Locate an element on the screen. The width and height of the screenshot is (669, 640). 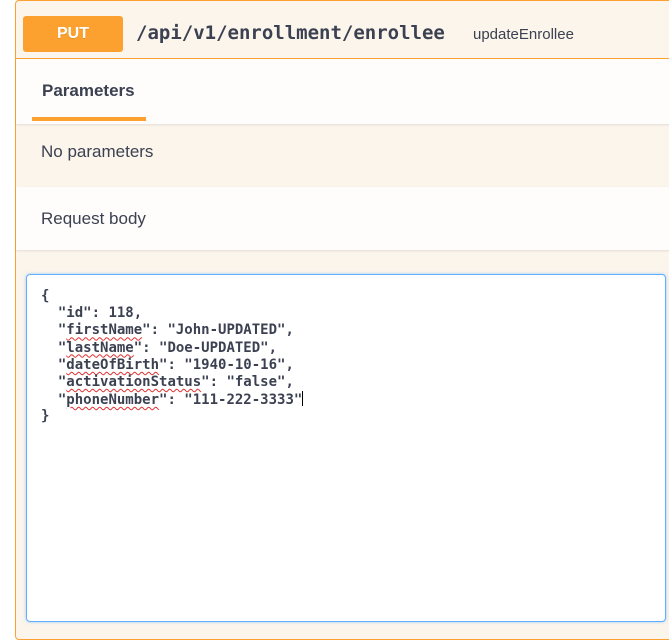
json-key: activationStatus is located at coordinates (134, 381).